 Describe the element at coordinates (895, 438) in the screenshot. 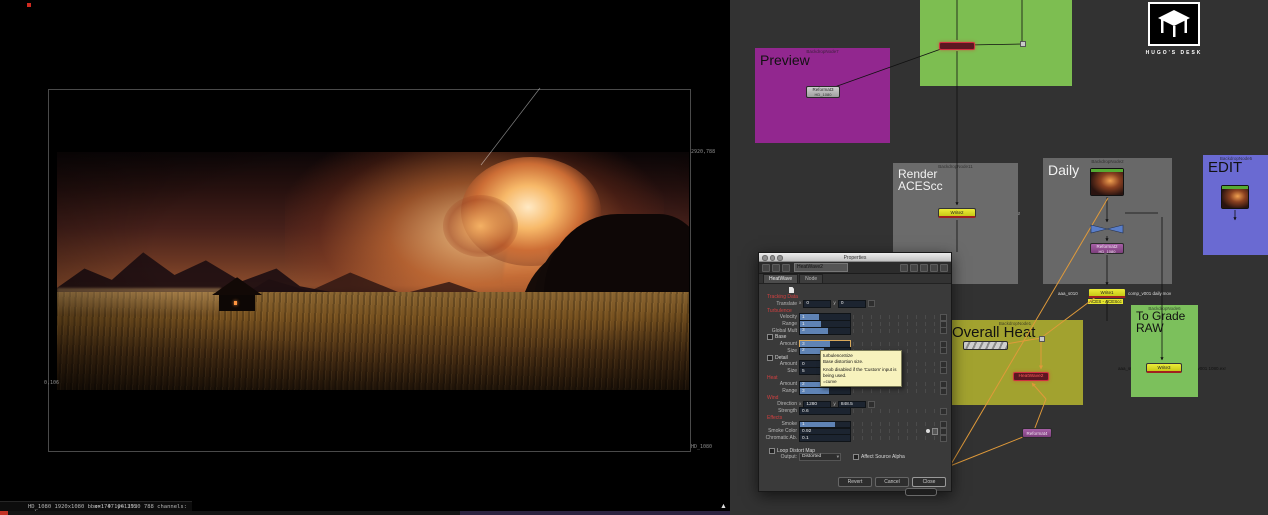

I see `chromatic-slider` at that location.